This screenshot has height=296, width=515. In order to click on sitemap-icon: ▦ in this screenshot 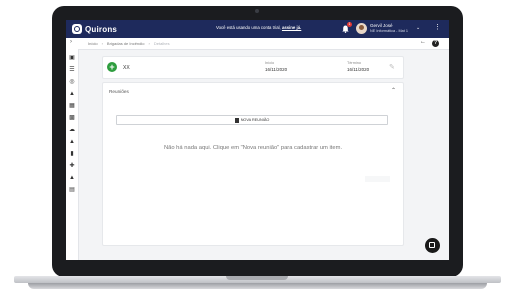, I will do `click(72, 106)`.